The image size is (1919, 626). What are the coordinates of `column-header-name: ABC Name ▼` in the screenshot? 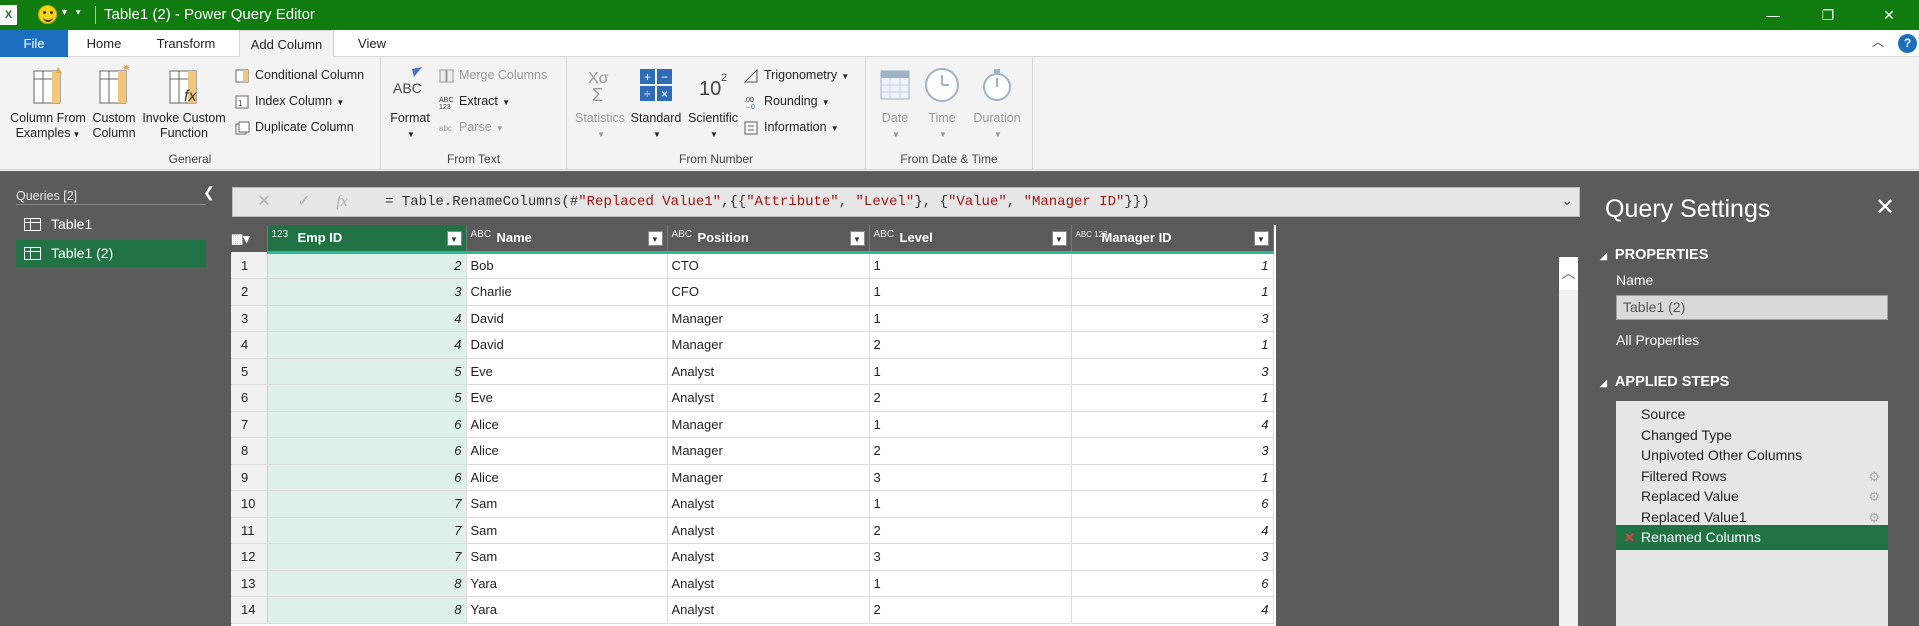 It's located at (567, 239).